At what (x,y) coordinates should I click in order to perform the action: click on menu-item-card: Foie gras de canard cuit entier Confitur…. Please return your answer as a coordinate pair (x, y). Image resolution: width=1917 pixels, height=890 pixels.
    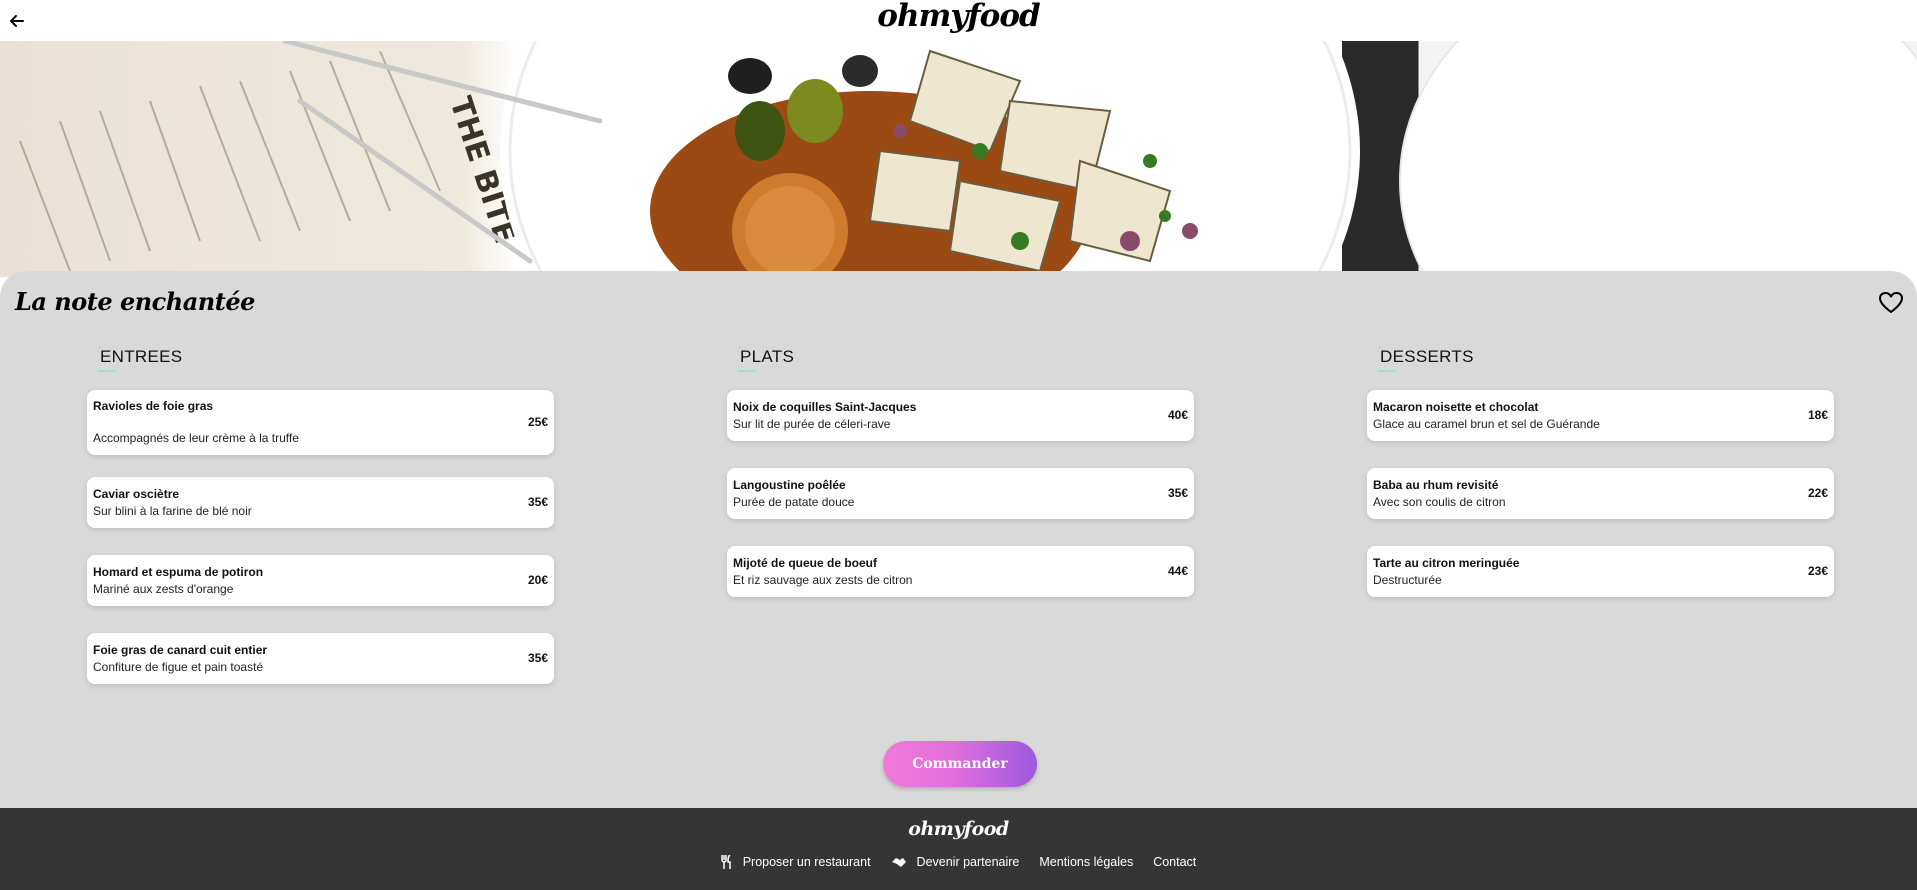
    Looking at the image, I should click on (320, 658).